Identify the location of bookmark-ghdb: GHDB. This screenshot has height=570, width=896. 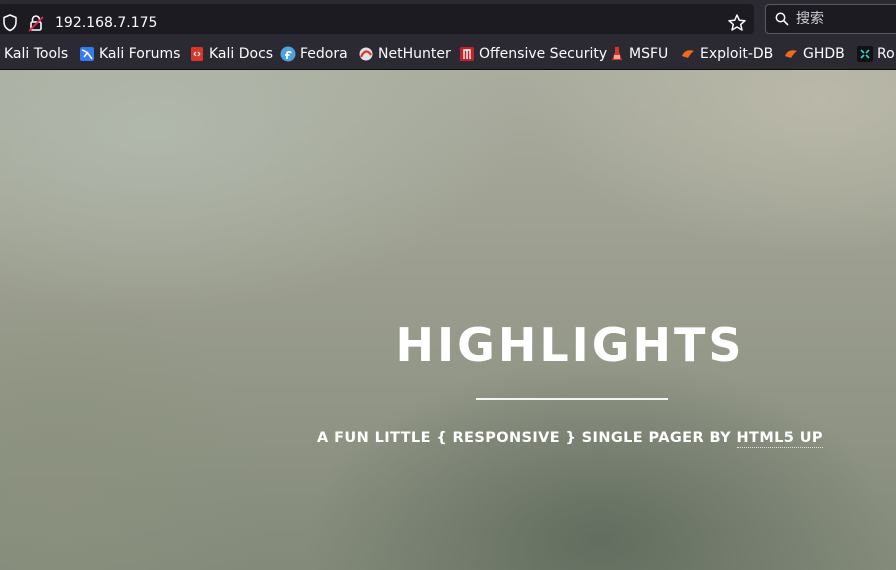
(814, 54).